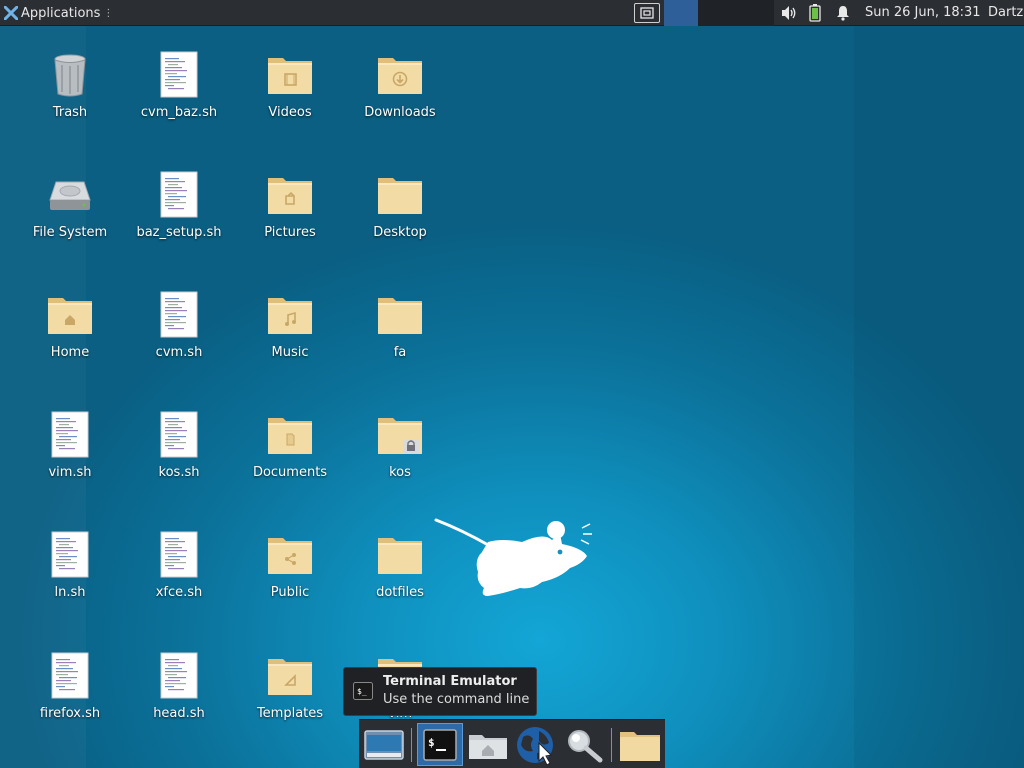 This screenshot has width=1024, height=768. Describe the element at coordinates (290, 232) in the screenshot. I see `desktop-icon-label: Pictures` at that location.